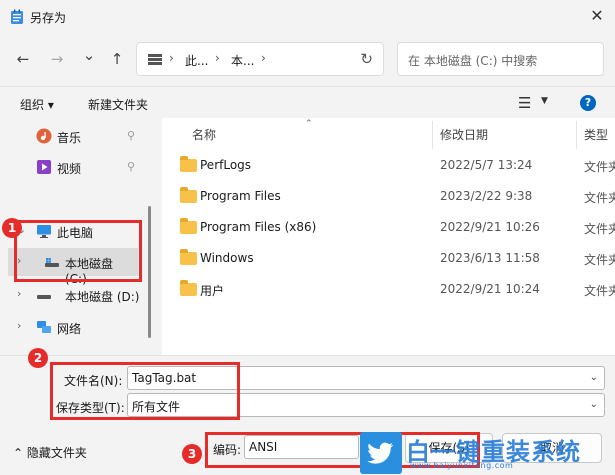  What do you see at coordinates (102, 297) in the screenshot?
I see `sidebar-item-label: 本地磁盘 (D:)` at bounding box center [102, 297].